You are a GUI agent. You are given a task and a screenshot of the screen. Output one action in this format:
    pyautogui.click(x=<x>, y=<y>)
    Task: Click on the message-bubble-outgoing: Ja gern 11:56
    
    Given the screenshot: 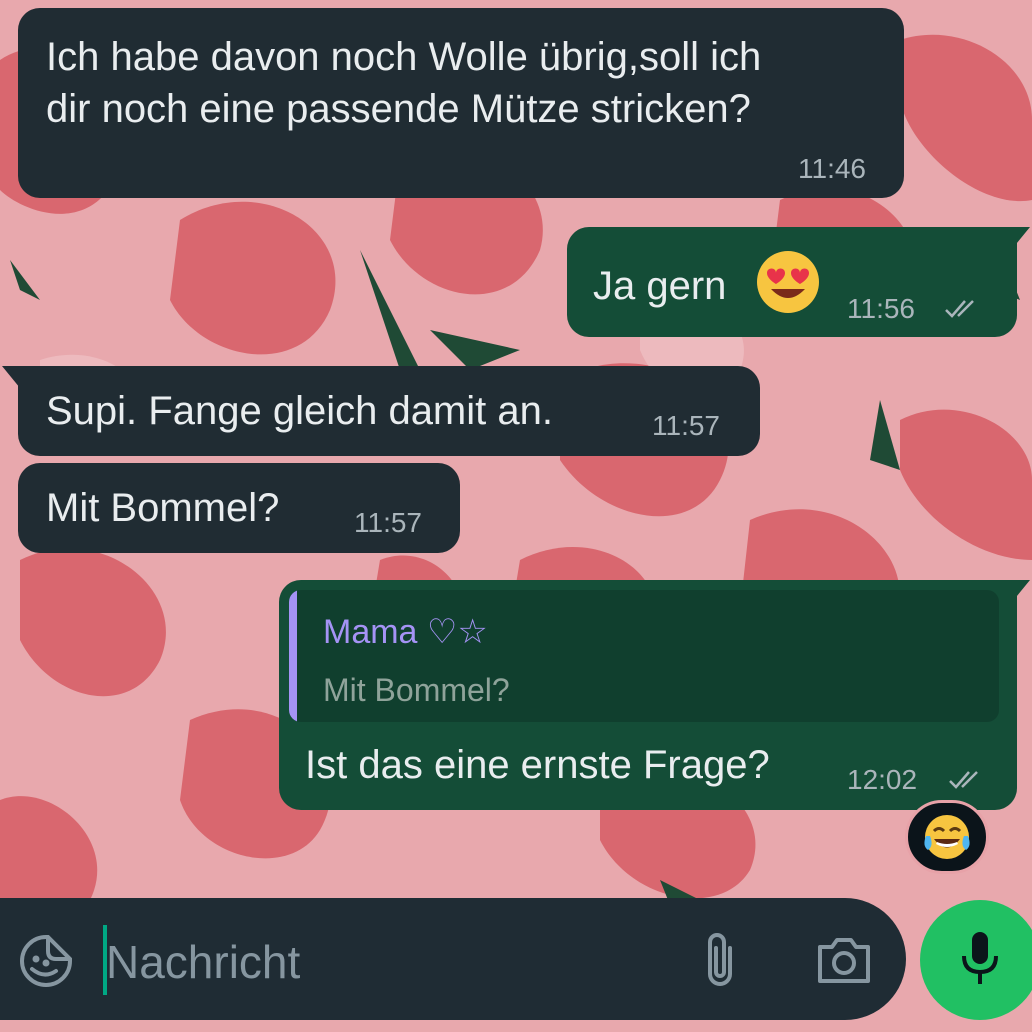 What is the action you would take?
    pyautogui.click(x=792, y=282)
    